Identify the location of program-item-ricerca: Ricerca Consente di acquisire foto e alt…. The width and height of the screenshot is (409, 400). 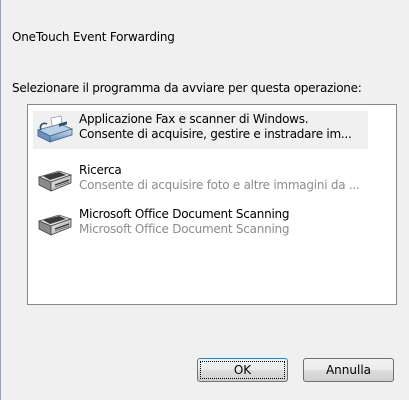
(200, 181).